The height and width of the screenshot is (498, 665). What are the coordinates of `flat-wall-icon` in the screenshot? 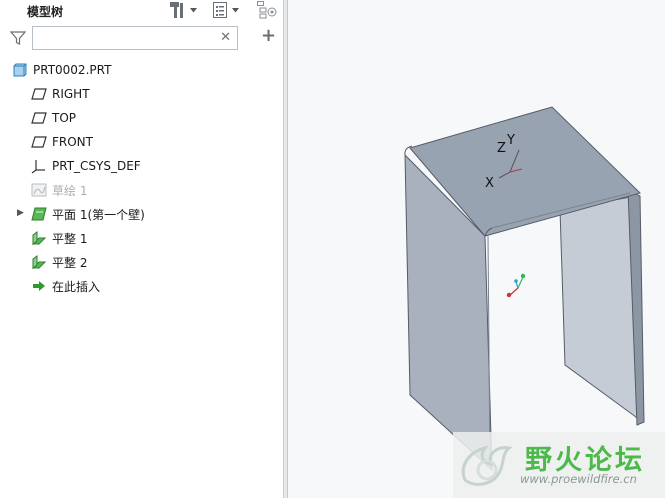 It's located at (39, 214).